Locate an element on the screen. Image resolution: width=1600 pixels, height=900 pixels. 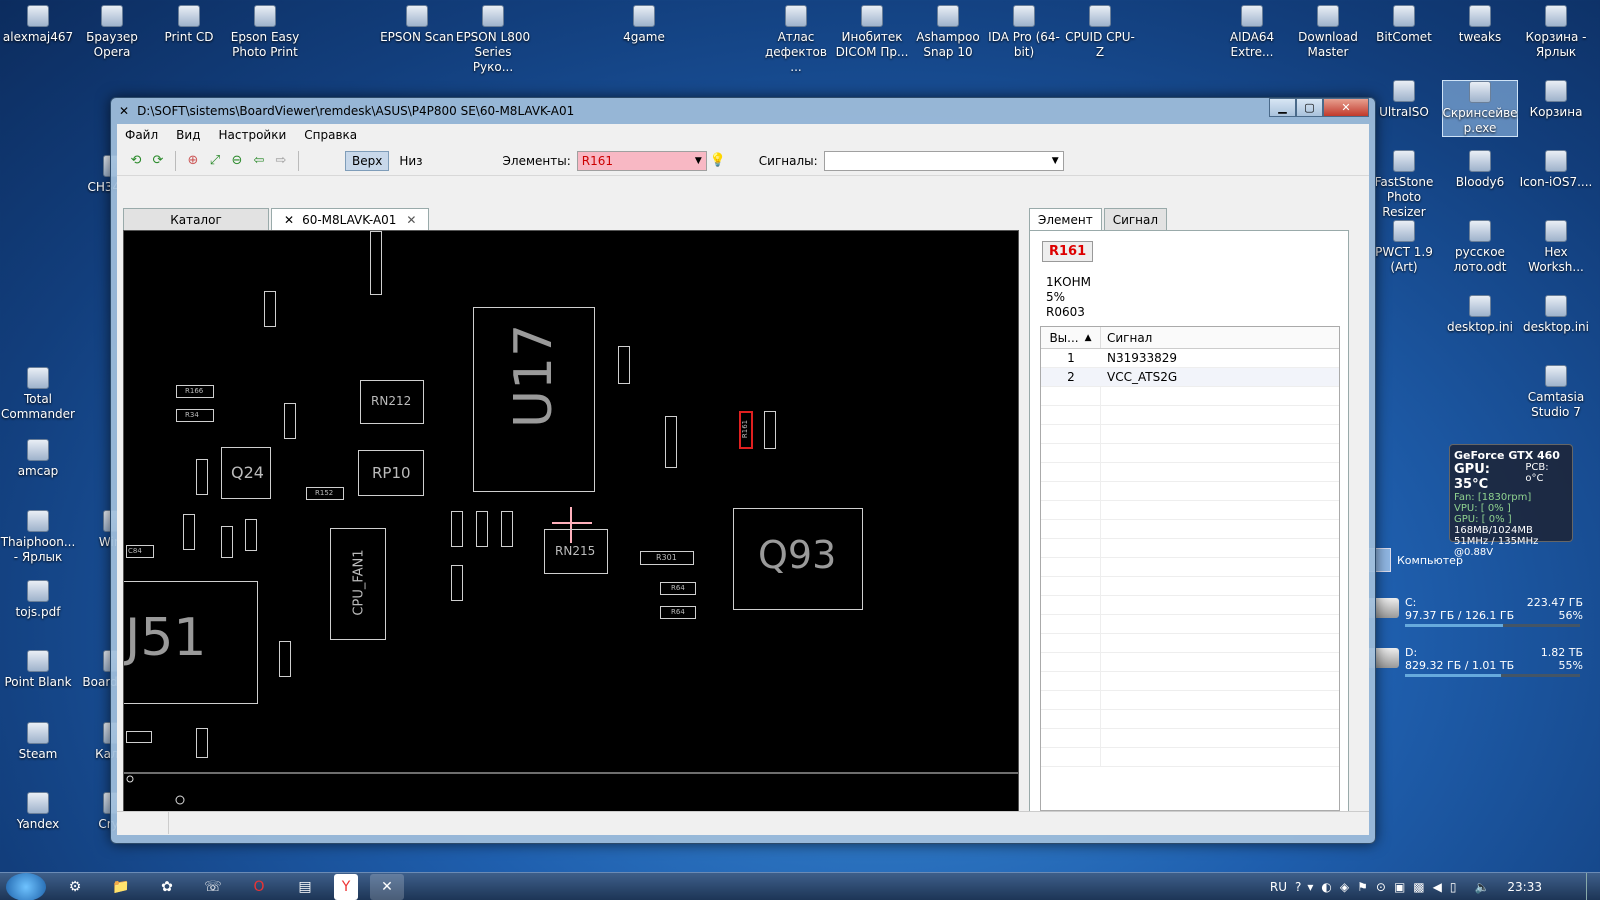
desktop-icon: PWCT 1.9 (Art) is located at coordinates (1404, 247).